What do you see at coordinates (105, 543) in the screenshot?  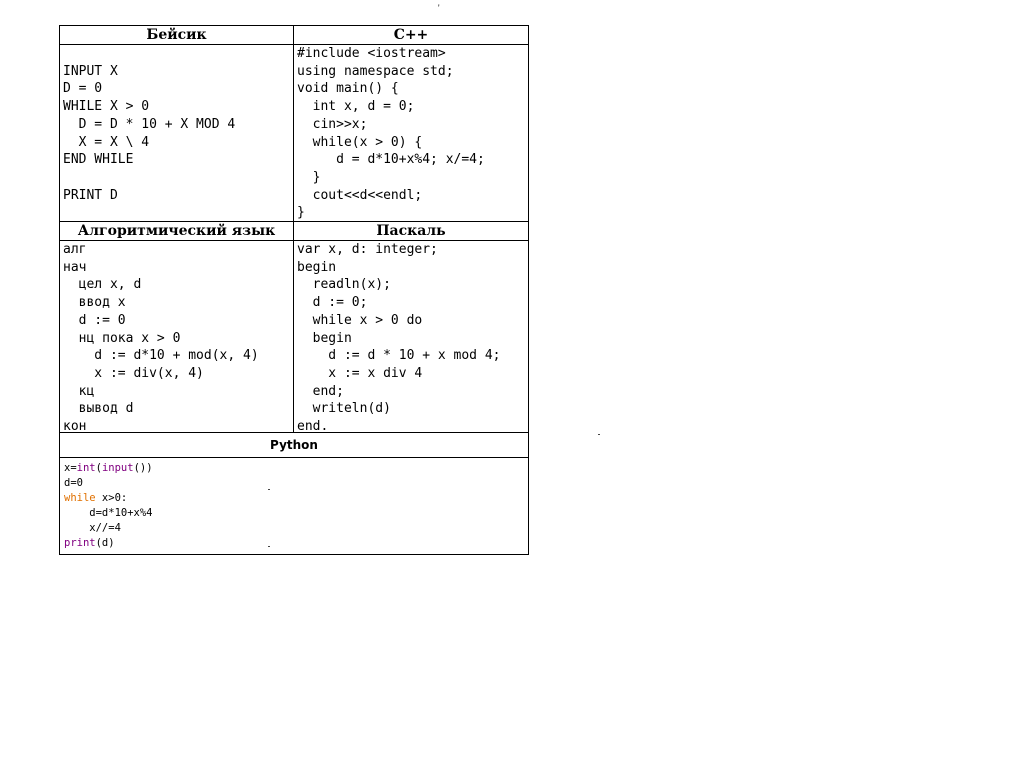 I see `python-token: (d)` at bounding box center [105, 543].